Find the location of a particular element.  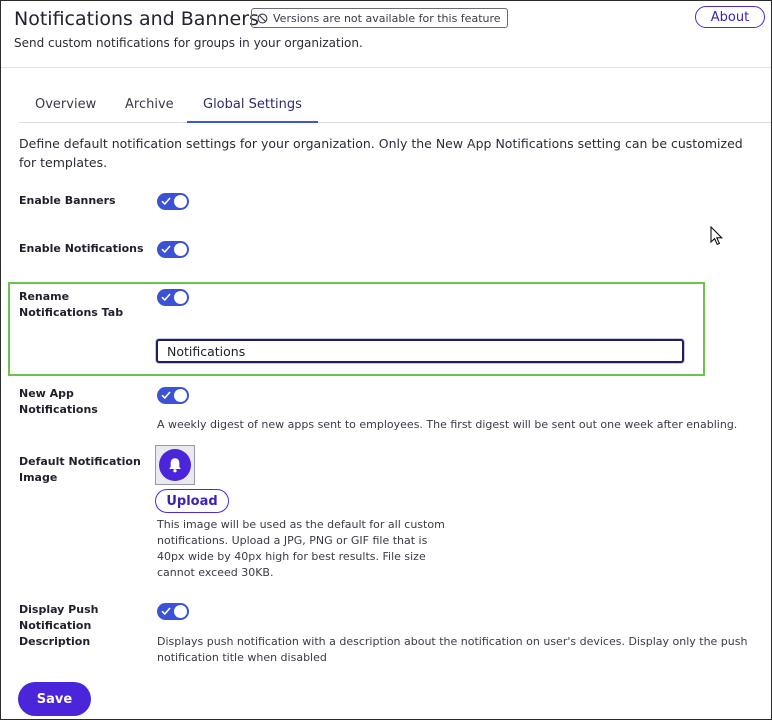

header-divider is located at coordinates (386, 67).